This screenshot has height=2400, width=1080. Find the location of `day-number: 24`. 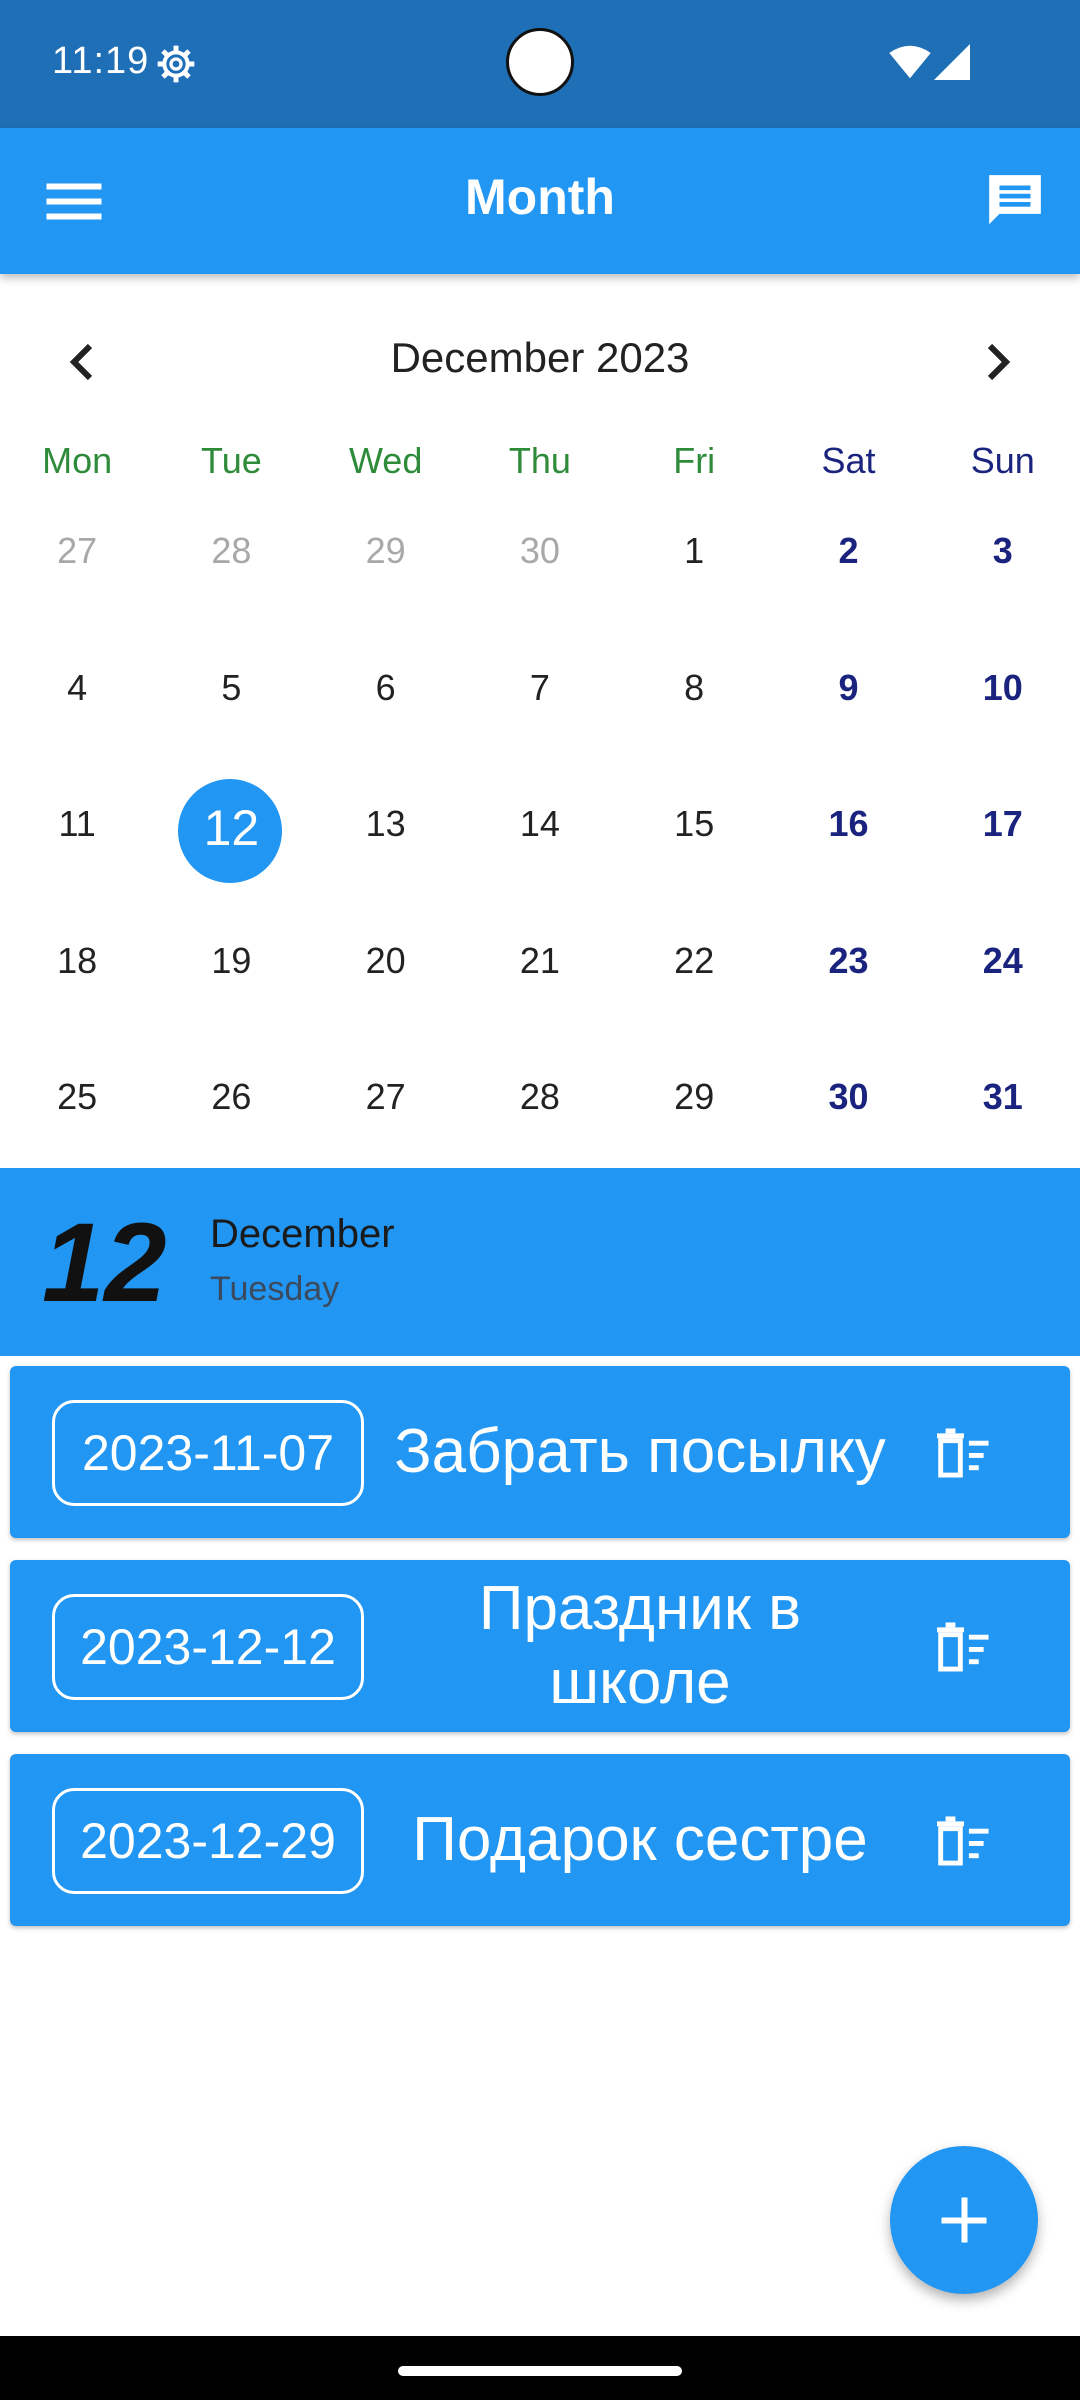

day-number: 24 is located at coordinates (1002, 960).